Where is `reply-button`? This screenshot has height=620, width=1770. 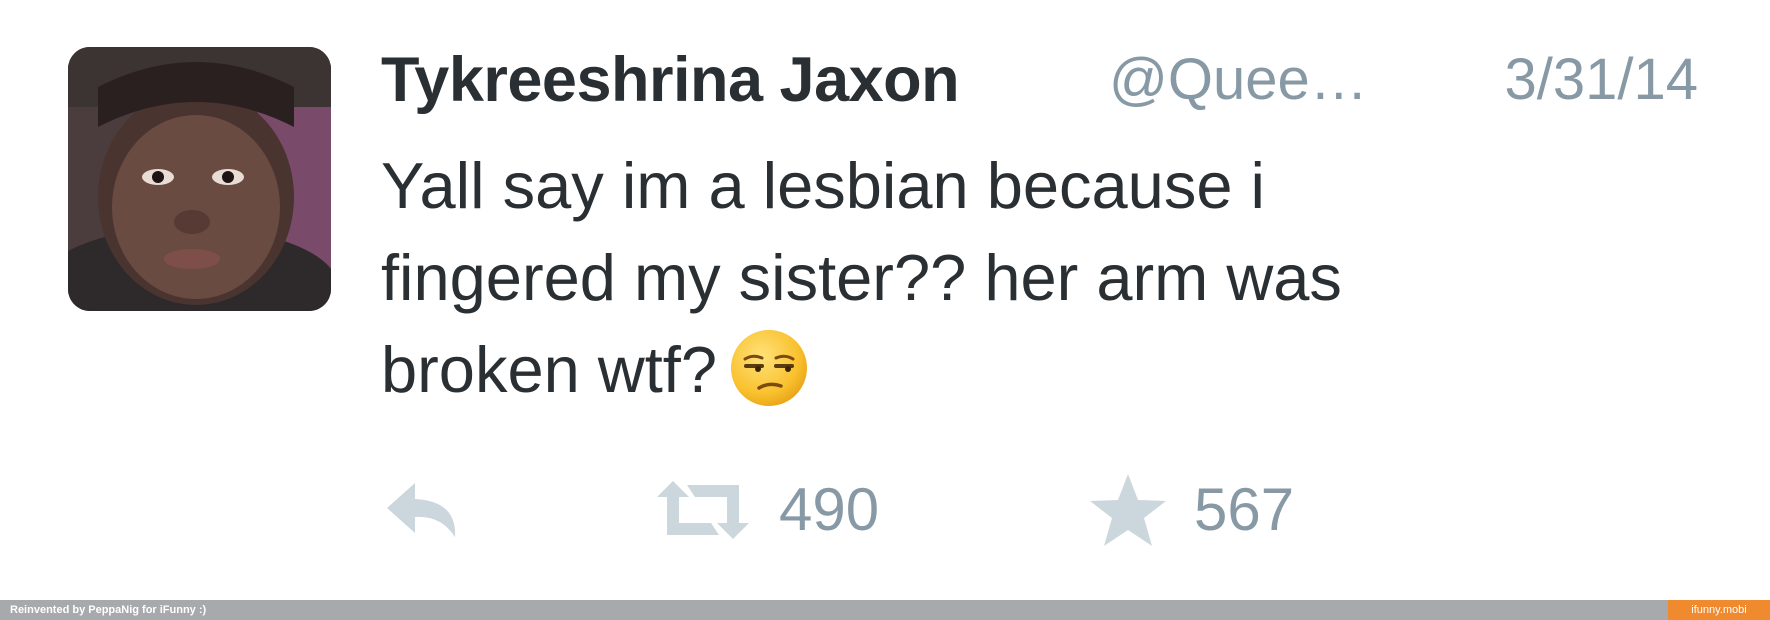 reply-button is located at coordinates (424, 510).